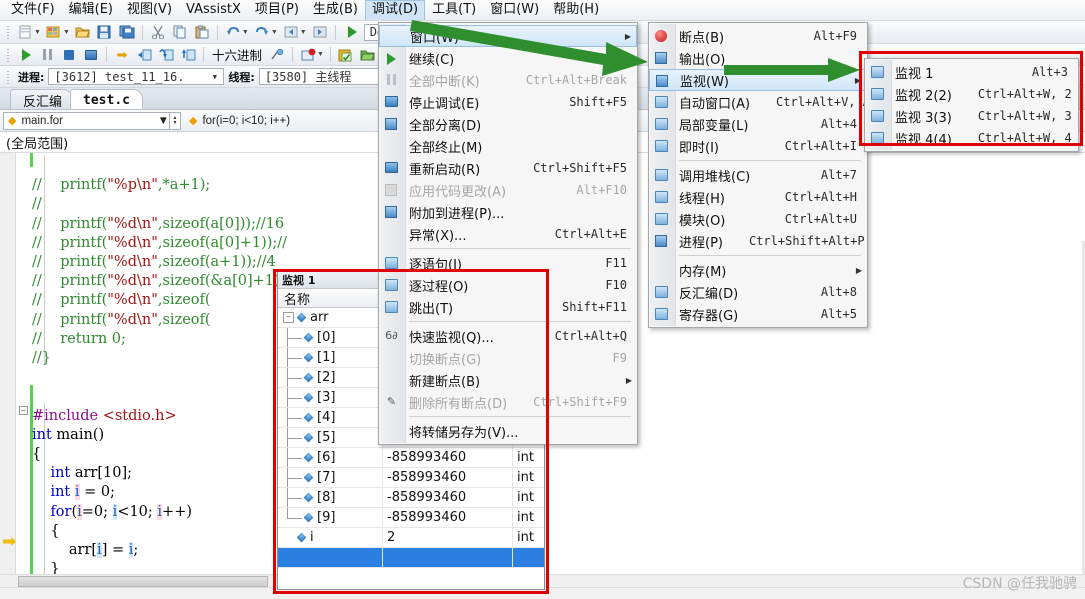  Describe the element at coordinates (758, 219) in the screenshot. I see `window-submenu-item-8: 模块(O) Ctrl+Alt+U` at that location.